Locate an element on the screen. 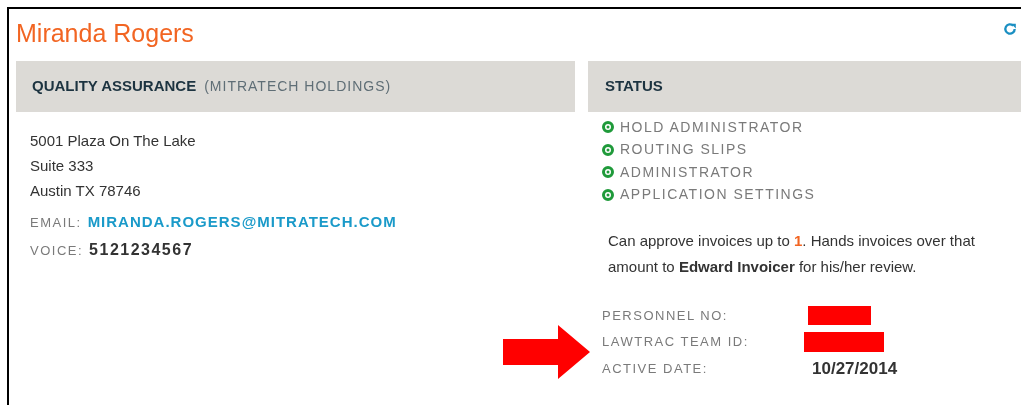  field-label: ACTIVE DATE: is located at coordinates (655, 368).